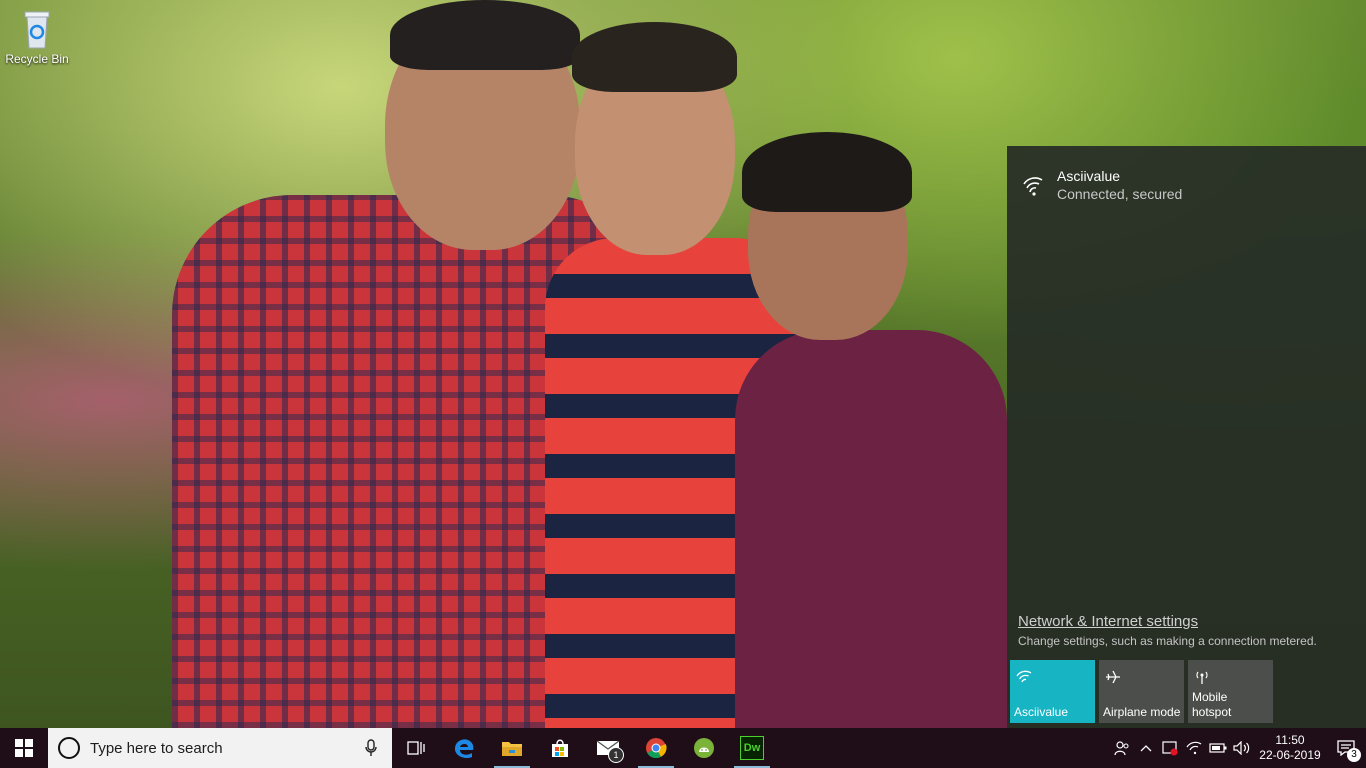  Describe the element at coordinates (1041, 712) in the screenshot. I see `quick-action-label: Asciivalue` at that location.